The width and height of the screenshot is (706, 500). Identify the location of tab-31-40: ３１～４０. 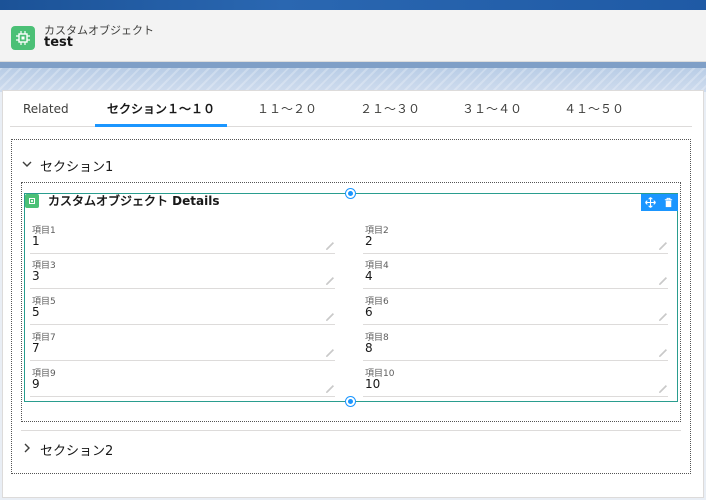
(492, 111).